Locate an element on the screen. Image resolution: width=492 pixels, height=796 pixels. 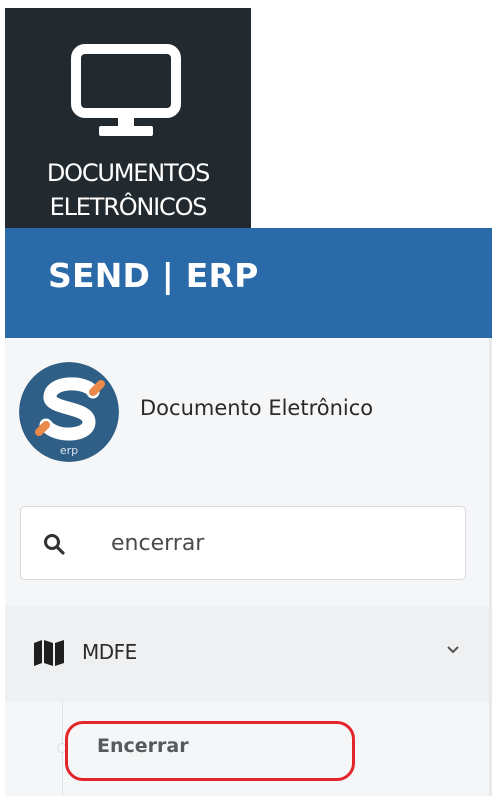
submenu-mdfe: Encerrar is located at coordinates (247, 749).